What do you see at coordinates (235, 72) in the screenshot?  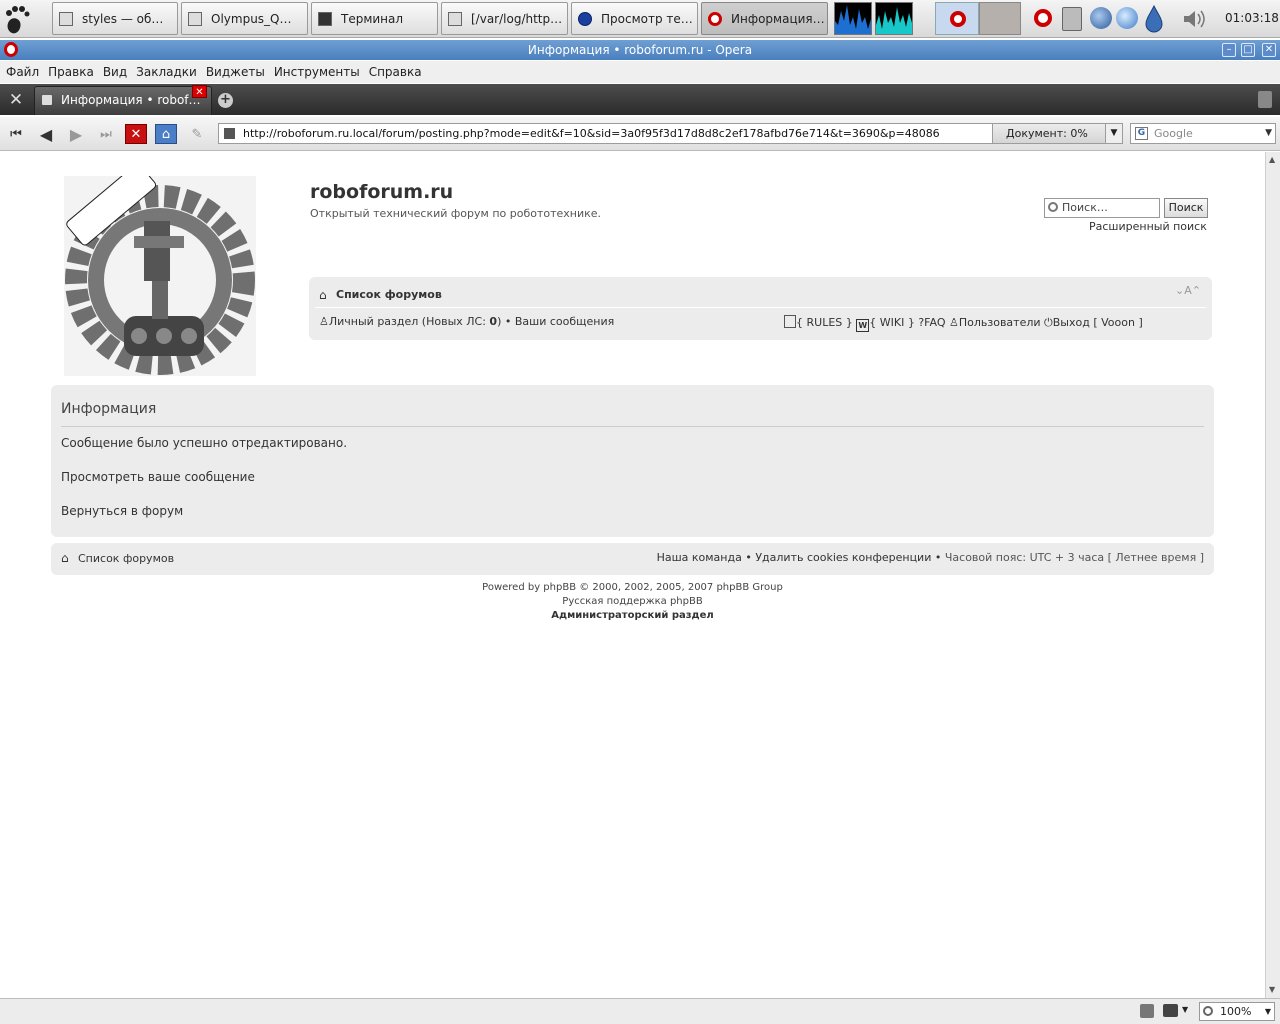 I see `menu-widgets: Виджеты` at bounding box center [235, 72].